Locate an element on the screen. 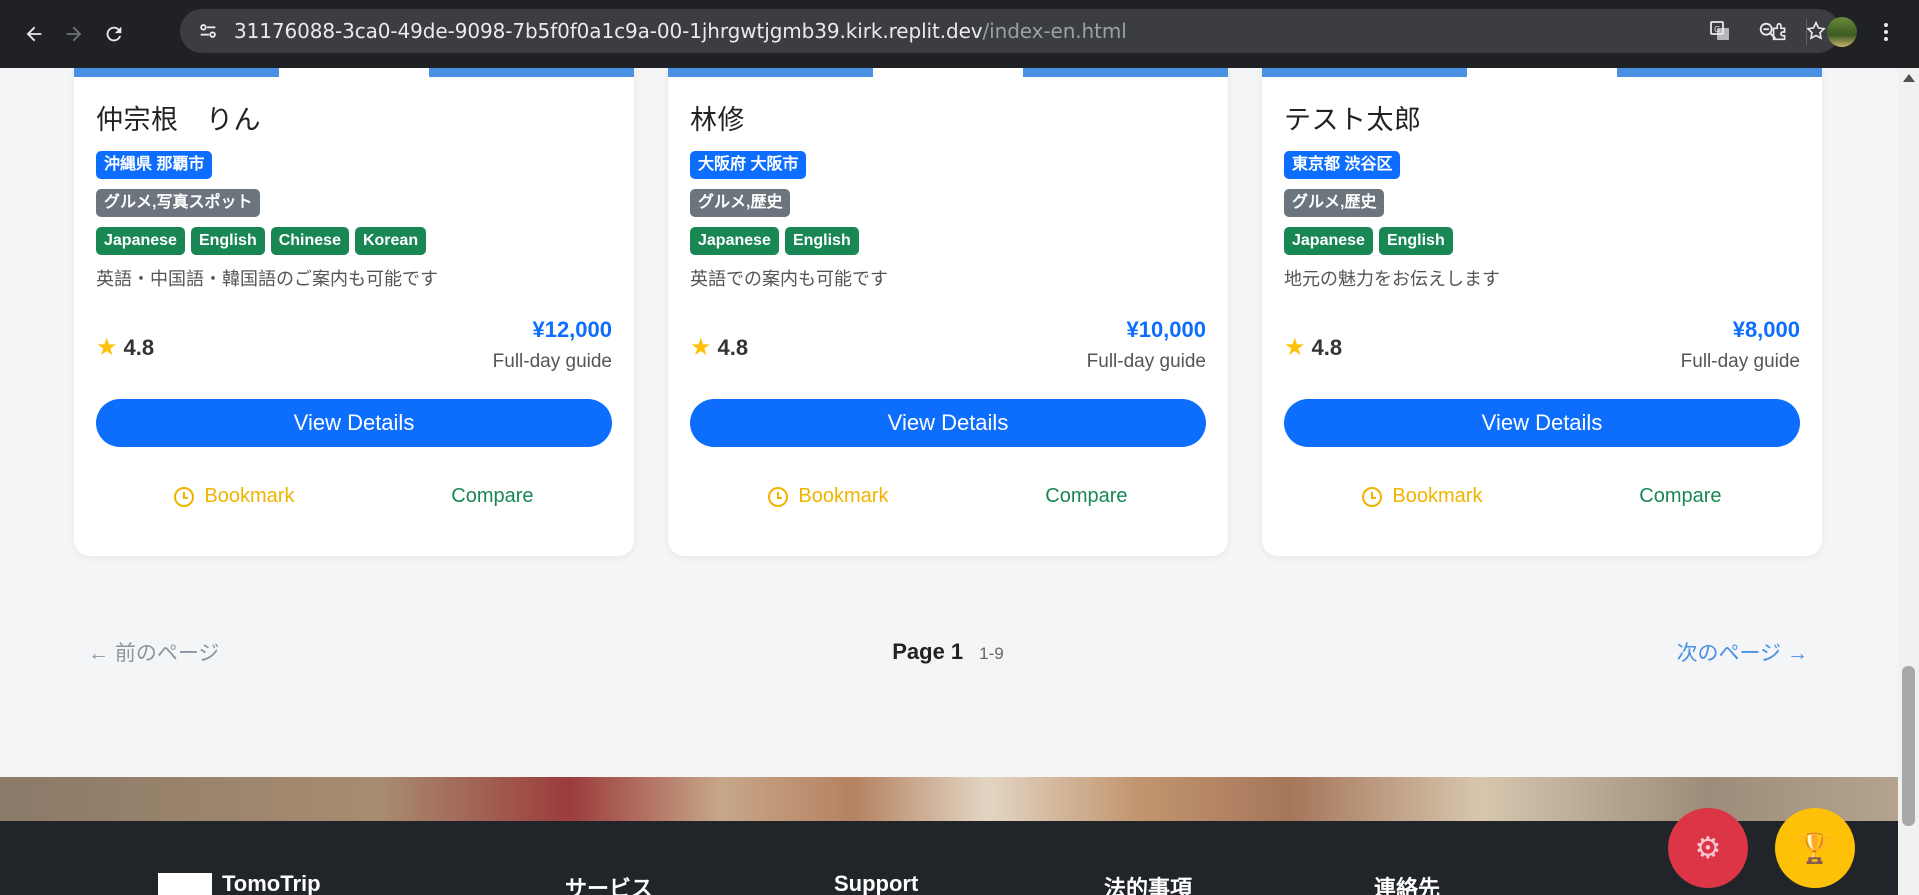 Image resolution: width=1919 pixels, height=895 pixels. forward-arrow-icon is located at coordinates (74, 34).